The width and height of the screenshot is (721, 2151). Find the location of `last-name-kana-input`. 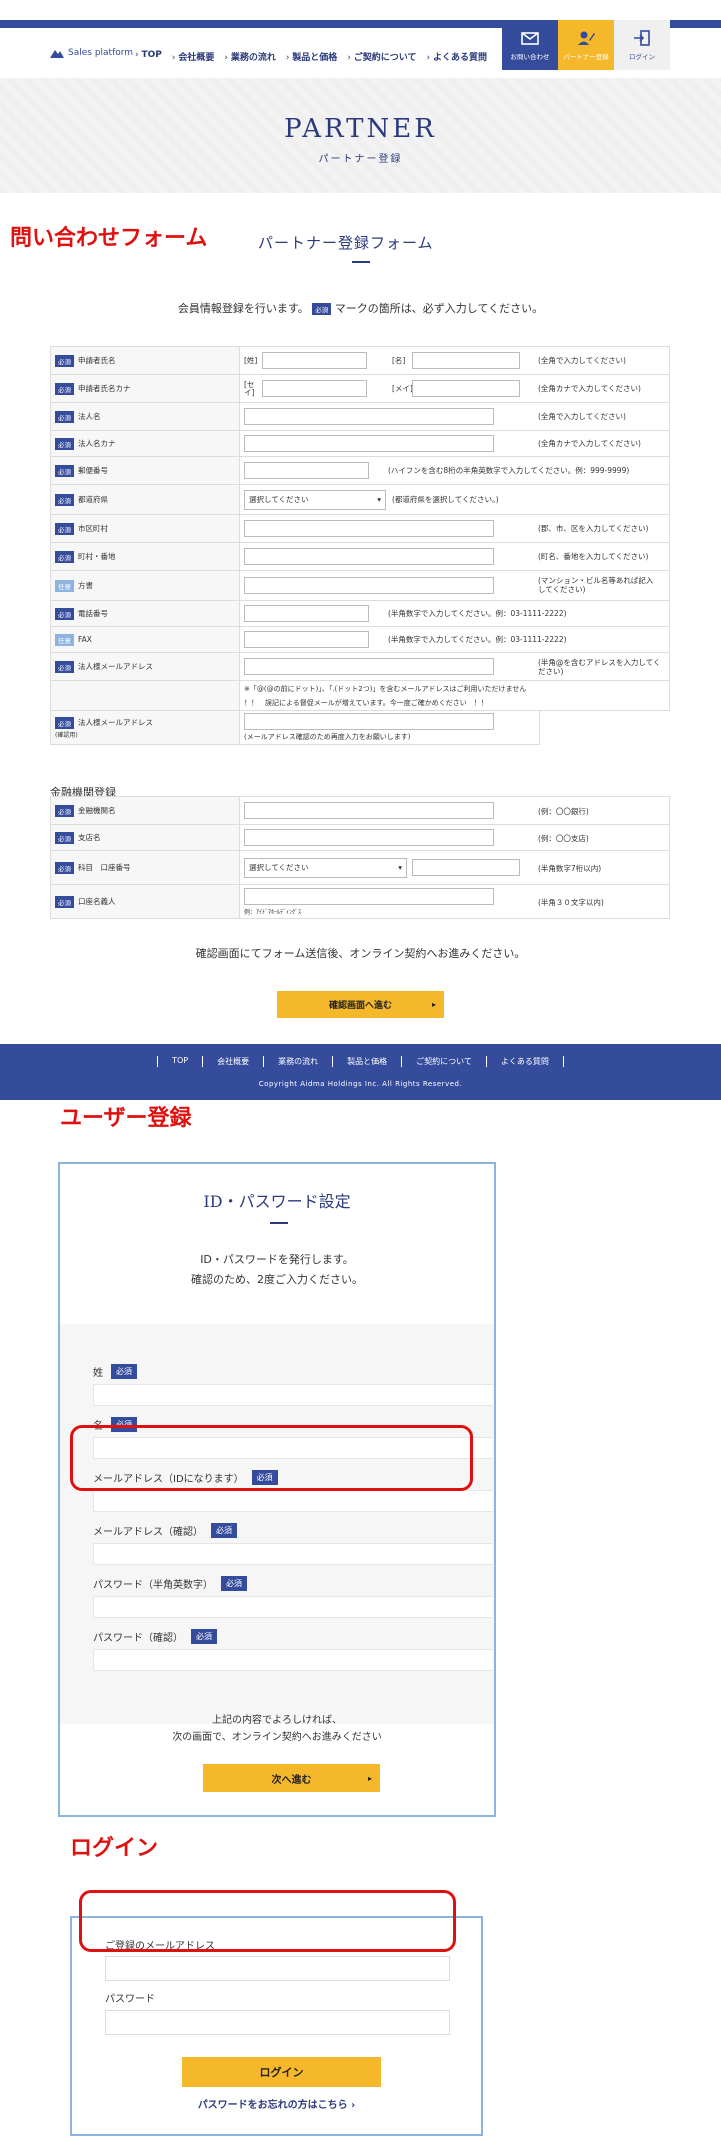

last-name-kana-input is located at coordinates (314, 388).